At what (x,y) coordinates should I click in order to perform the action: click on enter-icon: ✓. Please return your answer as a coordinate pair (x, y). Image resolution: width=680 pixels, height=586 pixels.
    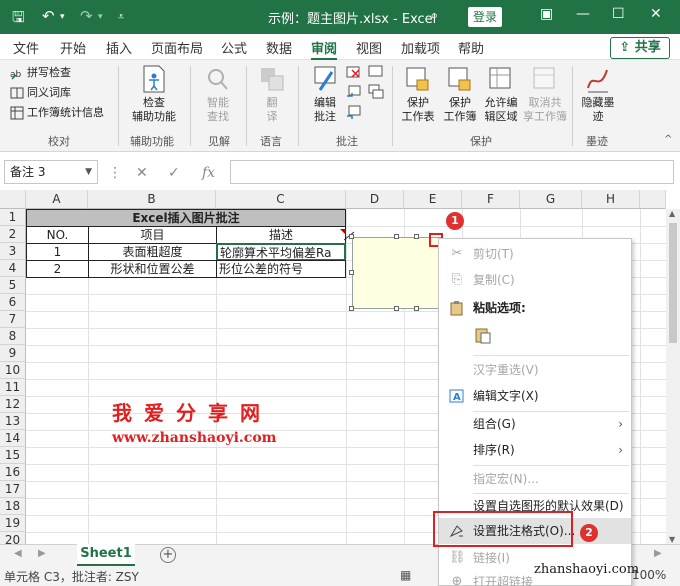
    Looking at the image, I should click on (174, 173).